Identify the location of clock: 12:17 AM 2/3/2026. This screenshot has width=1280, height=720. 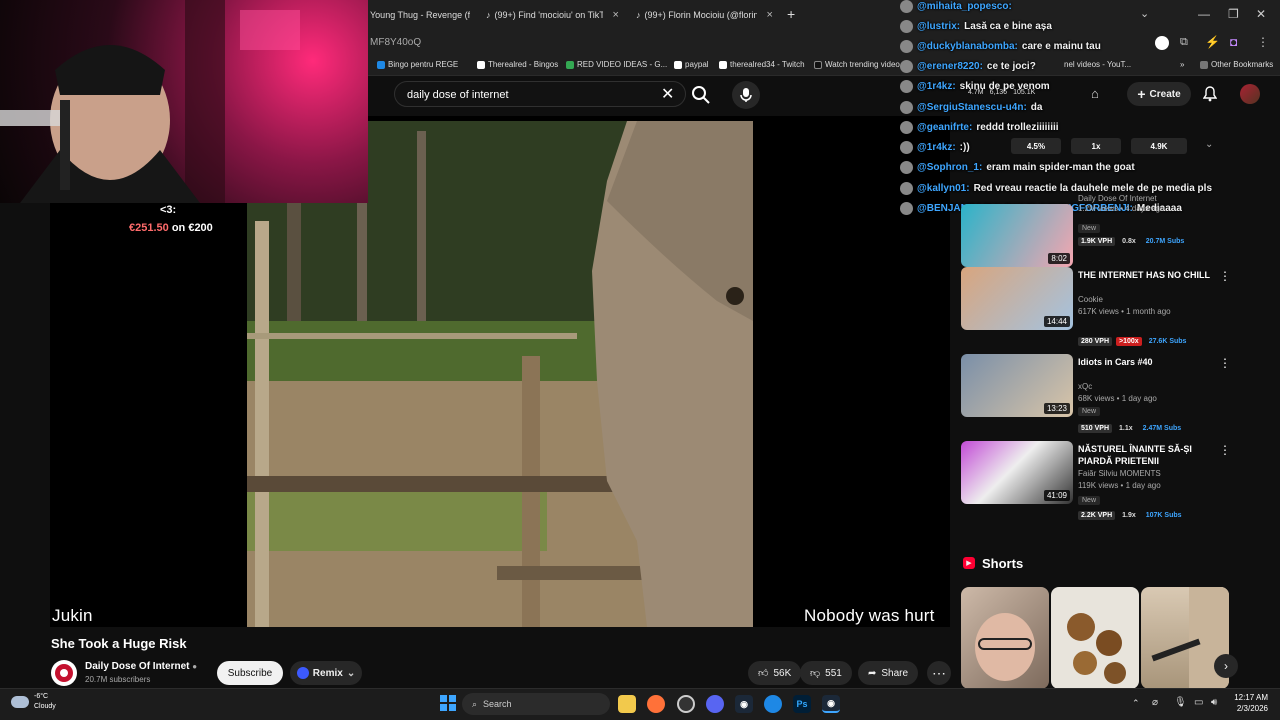
(1249, 703).